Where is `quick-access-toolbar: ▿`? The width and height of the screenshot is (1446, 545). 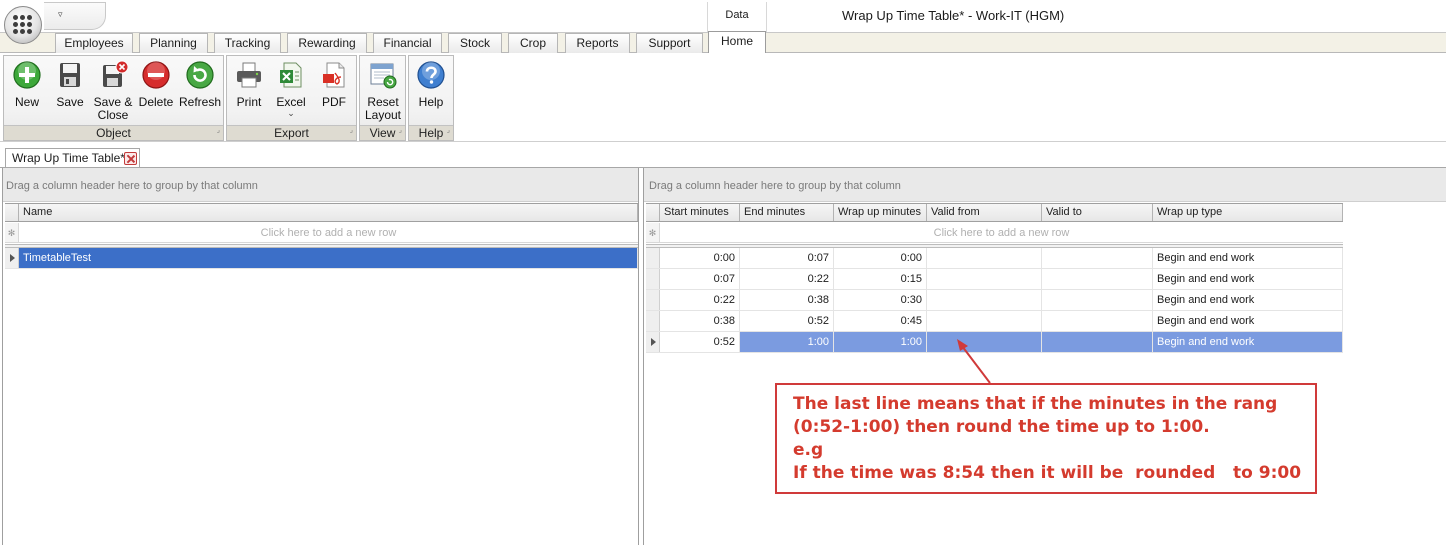
quick-access-toolbar: ▿ is located at coordinates (75, 16).